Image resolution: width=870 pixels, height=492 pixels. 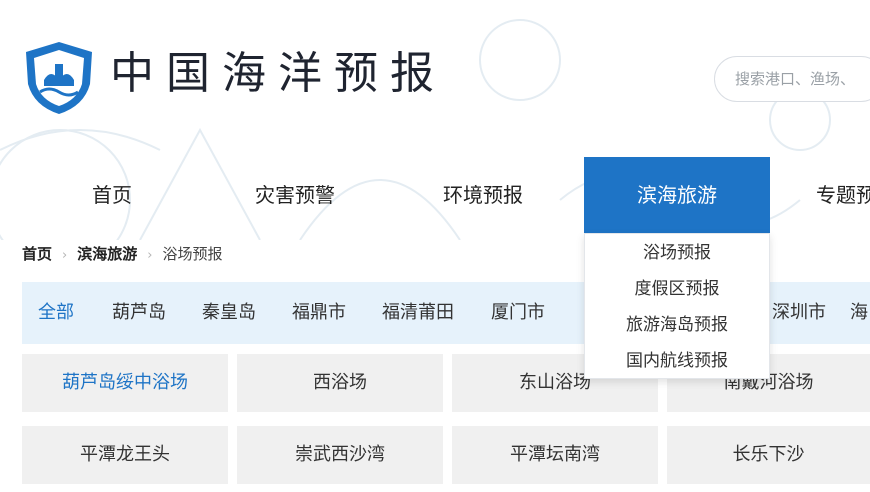 I want to click on dropdown-item-resort-forecast: 度假区预报, so click(x=677, y=289).